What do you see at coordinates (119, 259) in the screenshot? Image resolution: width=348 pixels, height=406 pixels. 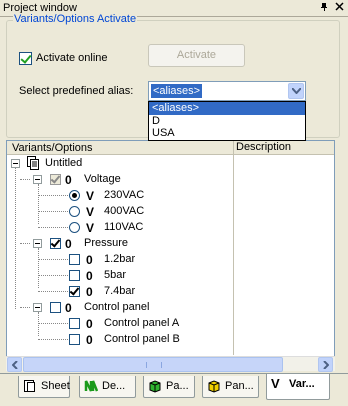 I see `tree-item-1-2bar: 1.2bar` at bounding box center [119, 259].